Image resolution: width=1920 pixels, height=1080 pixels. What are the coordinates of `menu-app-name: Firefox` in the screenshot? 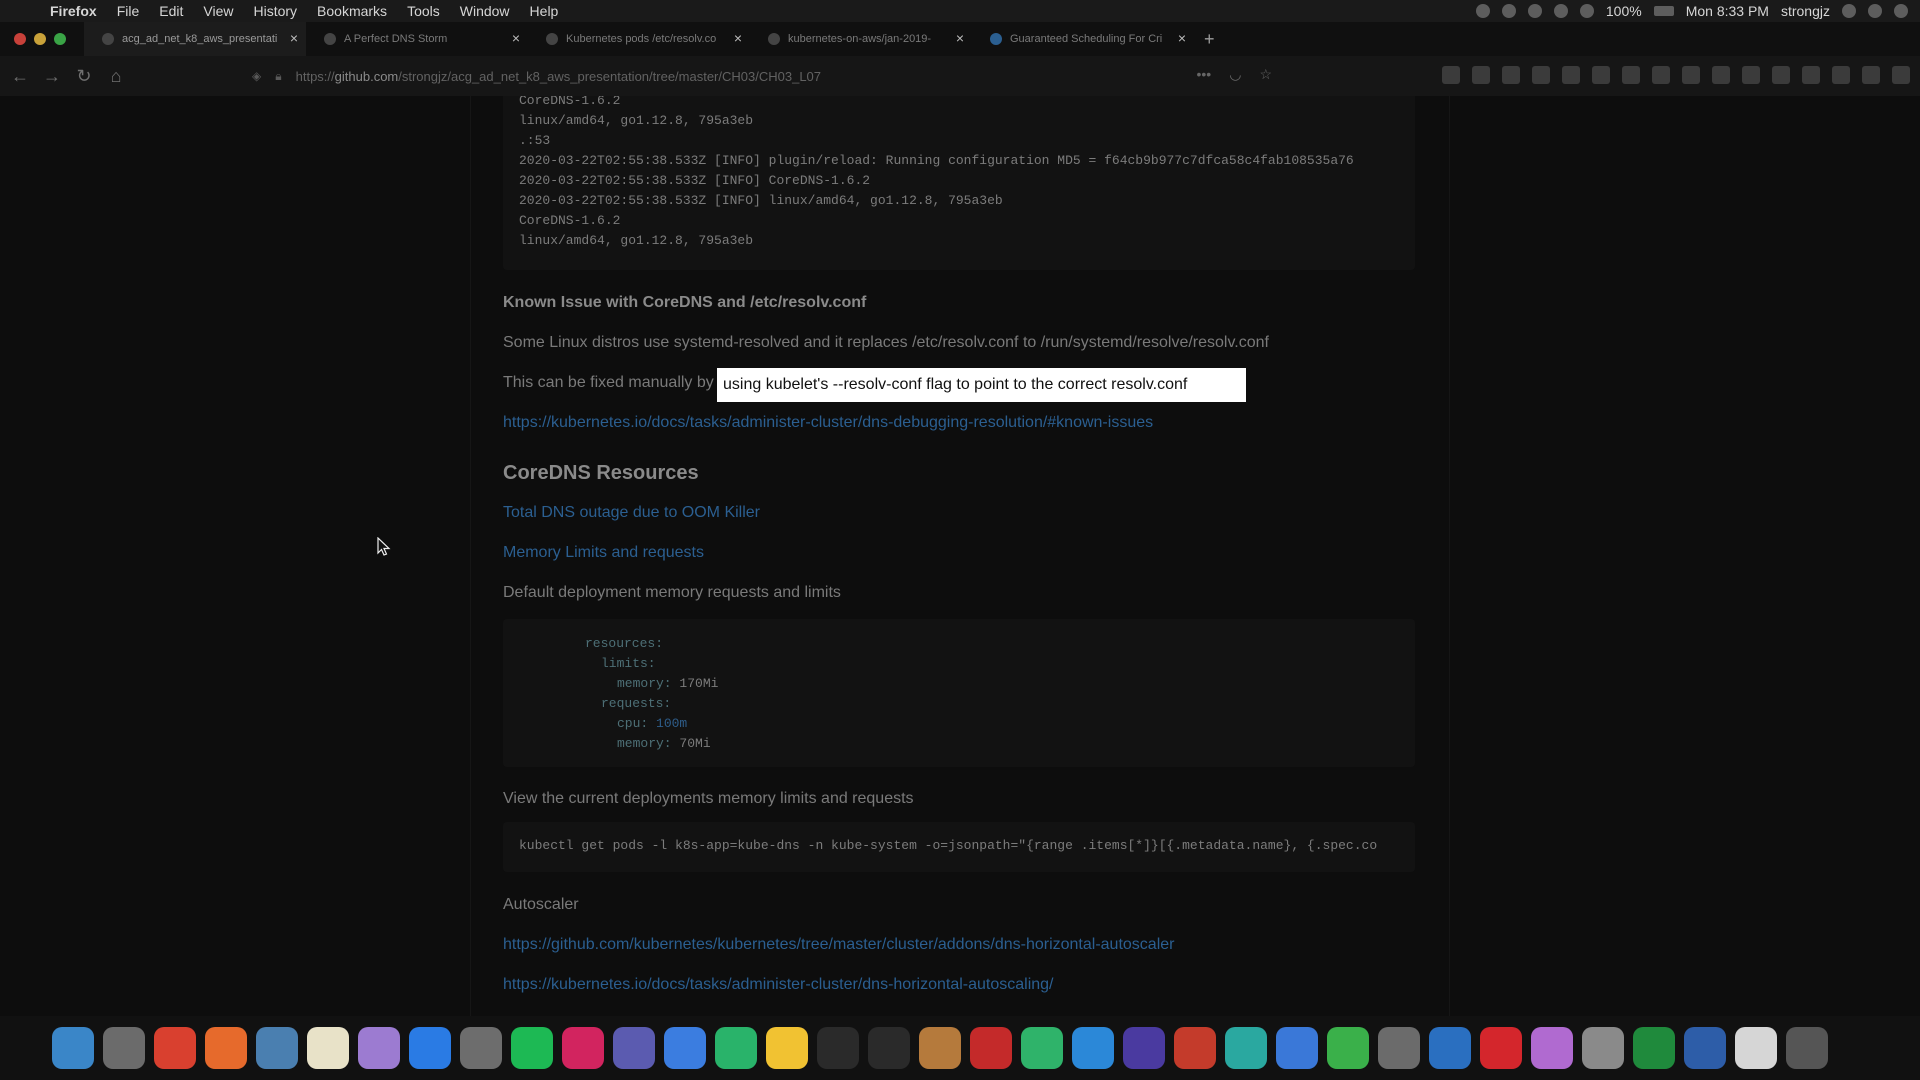 It's located at (73, 11).